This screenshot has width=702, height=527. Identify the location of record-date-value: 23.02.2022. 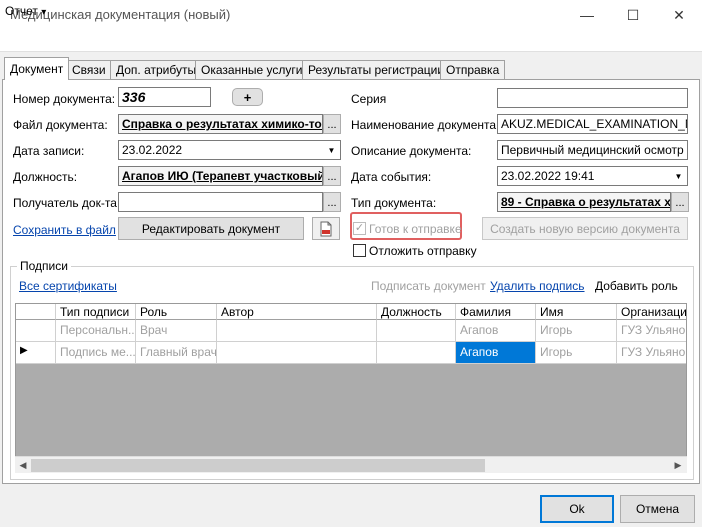
(152, 150).